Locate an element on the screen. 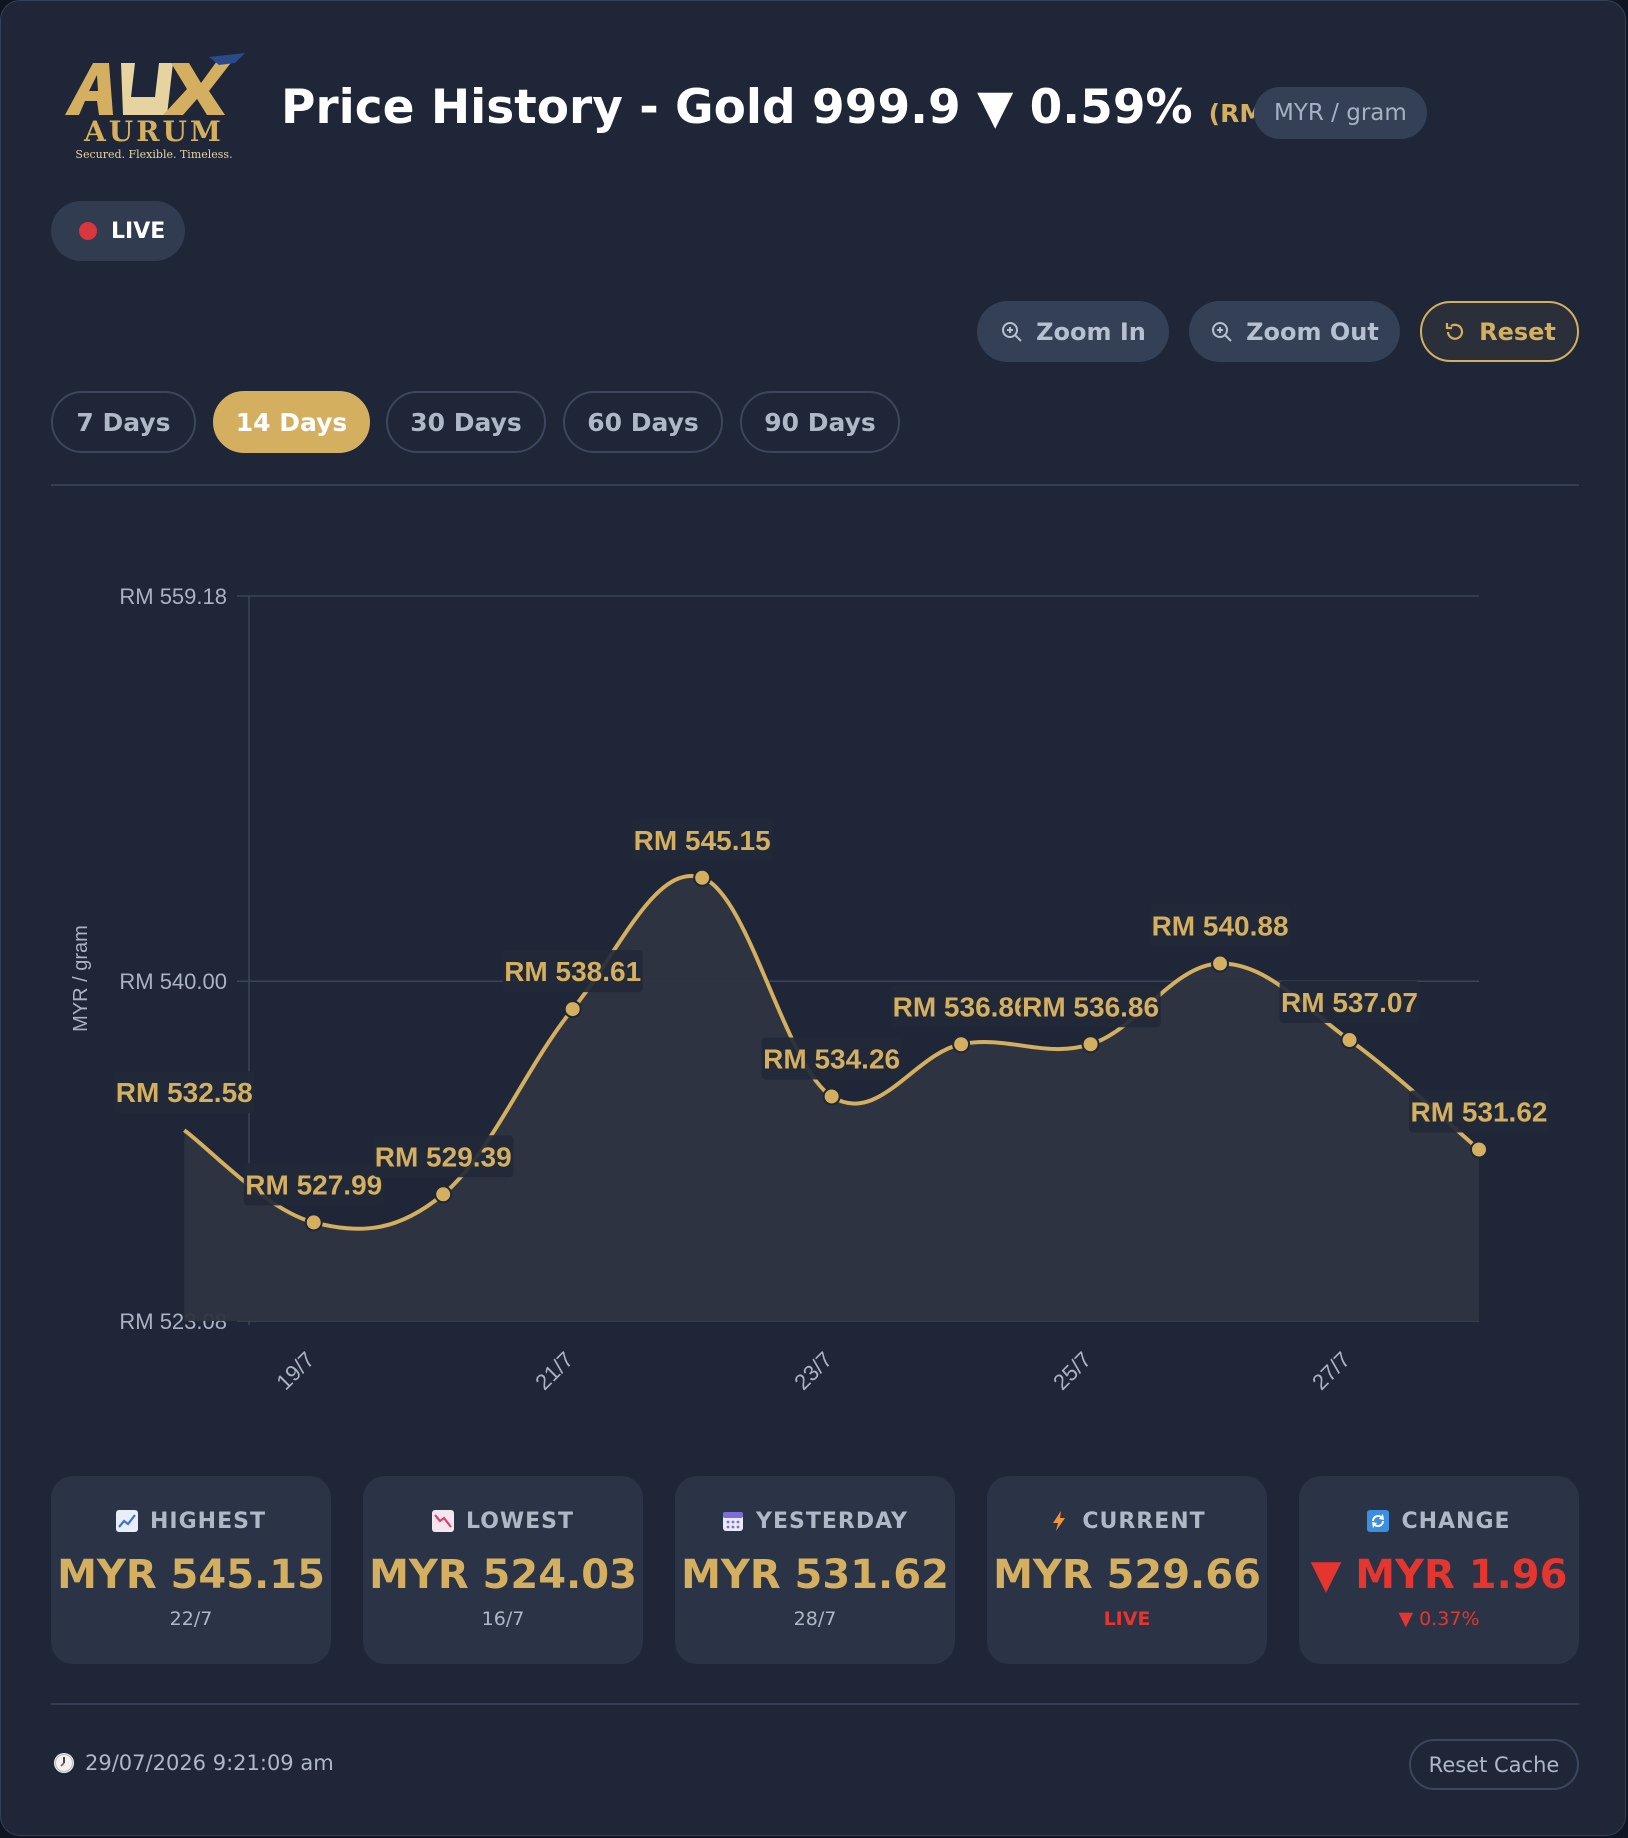 Image resolution: width=1628 pixels, height=1838 pixels. stat-sub: ▼ 0.37% is located at coordinates (1439, 1619).